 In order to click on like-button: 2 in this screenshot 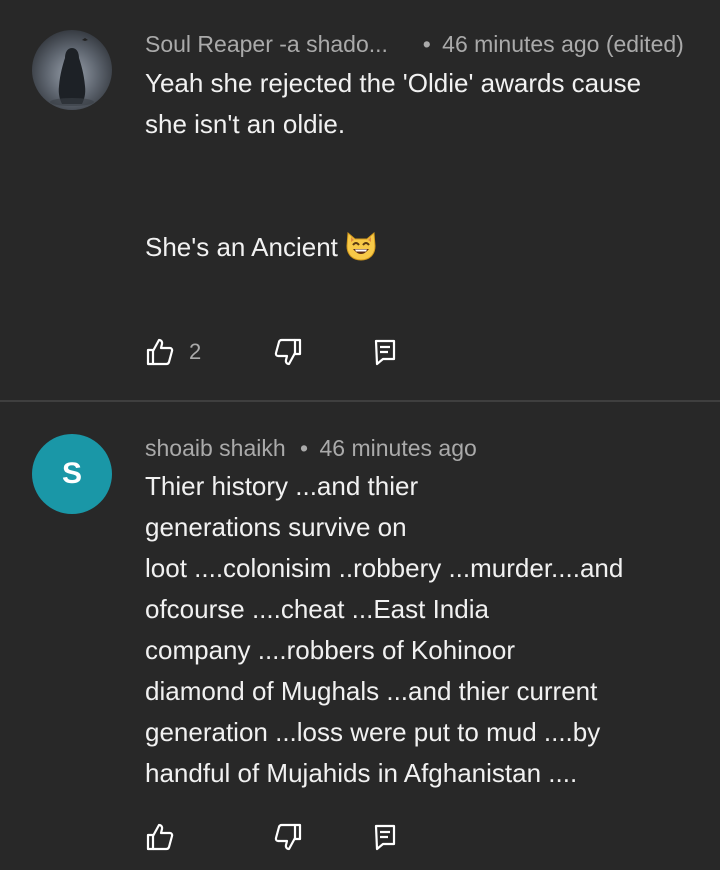, I will do `click(173, 352)`.